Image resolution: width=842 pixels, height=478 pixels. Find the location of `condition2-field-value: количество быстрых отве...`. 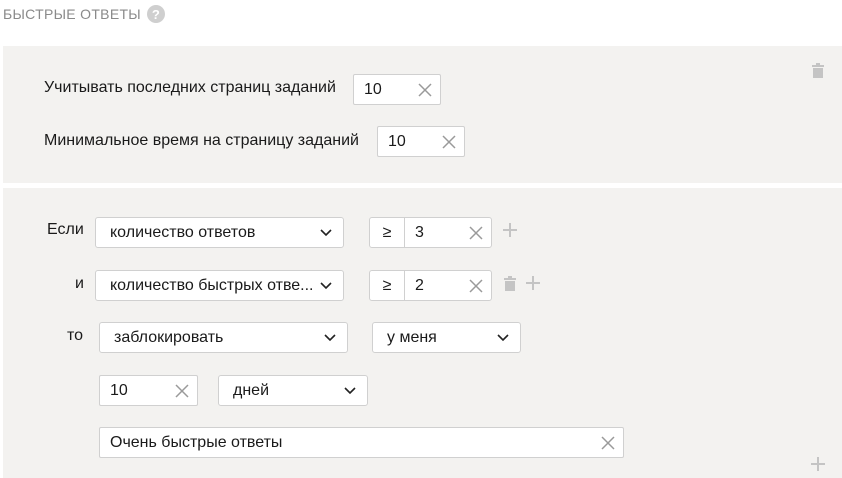

condition2-field-value: количество быстрых отве... is located at coordinates (212, 285).